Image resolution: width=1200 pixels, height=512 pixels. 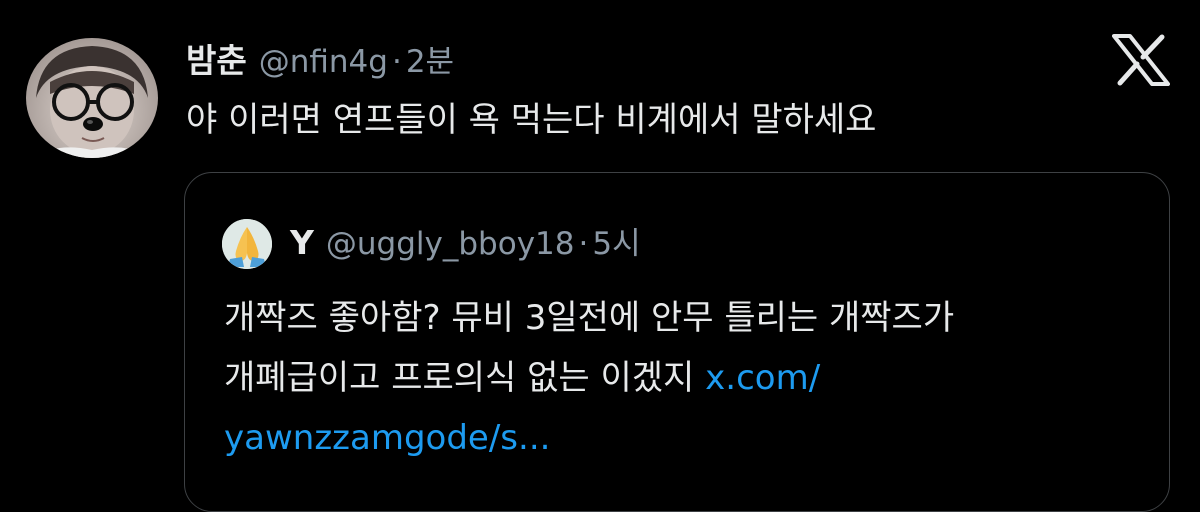 I want to click on tweet-timestamp: 2분, so click(x=430, y=58).